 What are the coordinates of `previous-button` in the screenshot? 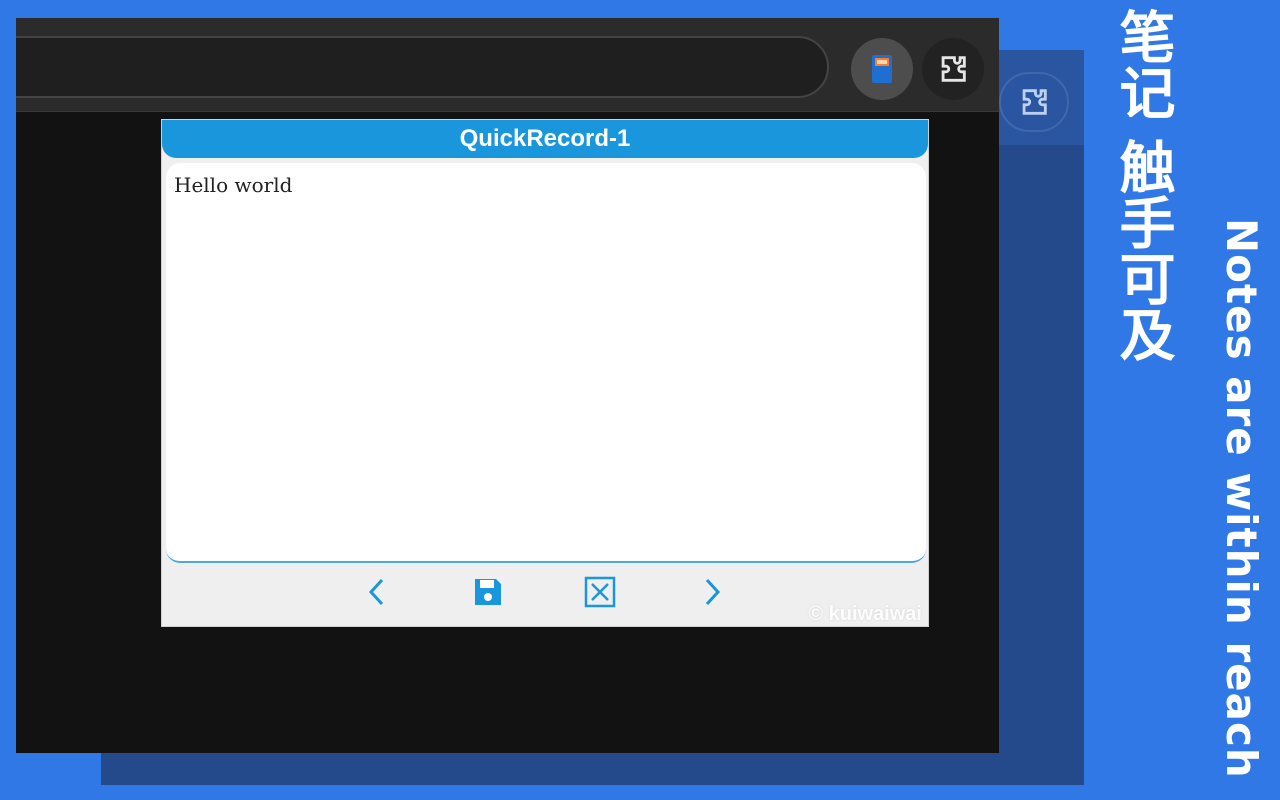 It's located at (377, 592).